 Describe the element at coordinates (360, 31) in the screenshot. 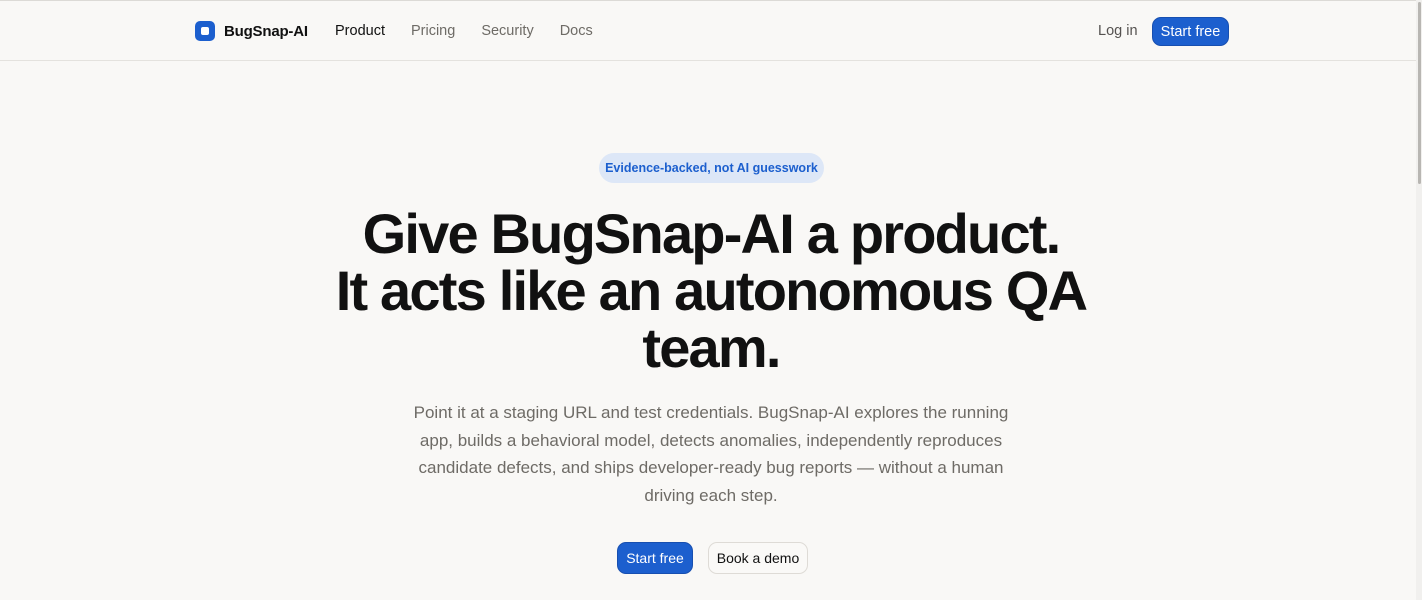

I see `nav-product: Product` at that location.